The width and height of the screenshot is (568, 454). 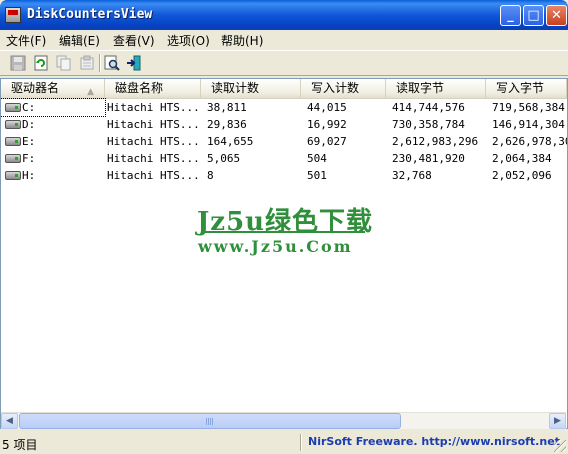 I want to click on cell-write-bytes: 2,052,096, so click(x=522, y=175).